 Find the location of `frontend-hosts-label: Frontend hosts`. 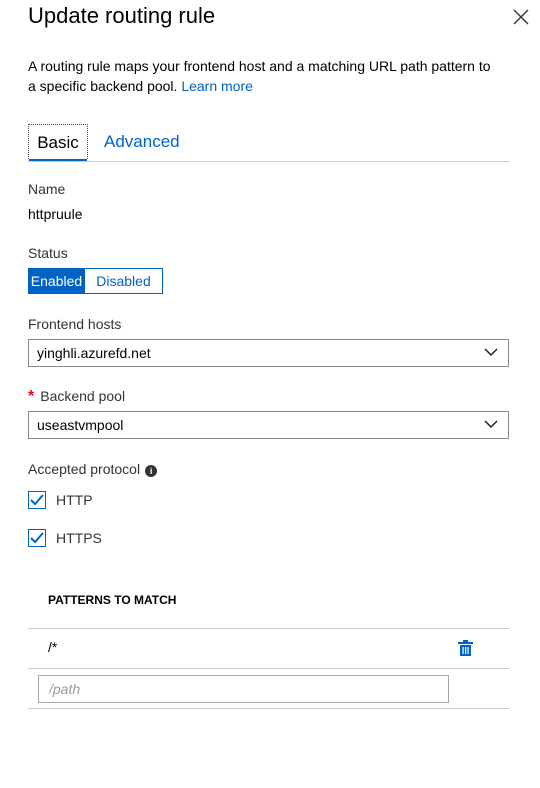

frontend-hosts-label: Frontend hosts is located at coordinates (75, 324).